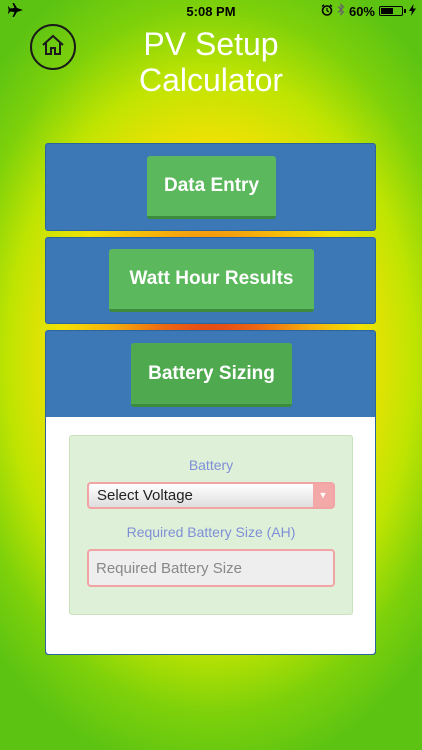  What do you see at coordinates (211, 568) in the screenshot?
I see `required-battery-size-input` at bounding box center [211, 568].